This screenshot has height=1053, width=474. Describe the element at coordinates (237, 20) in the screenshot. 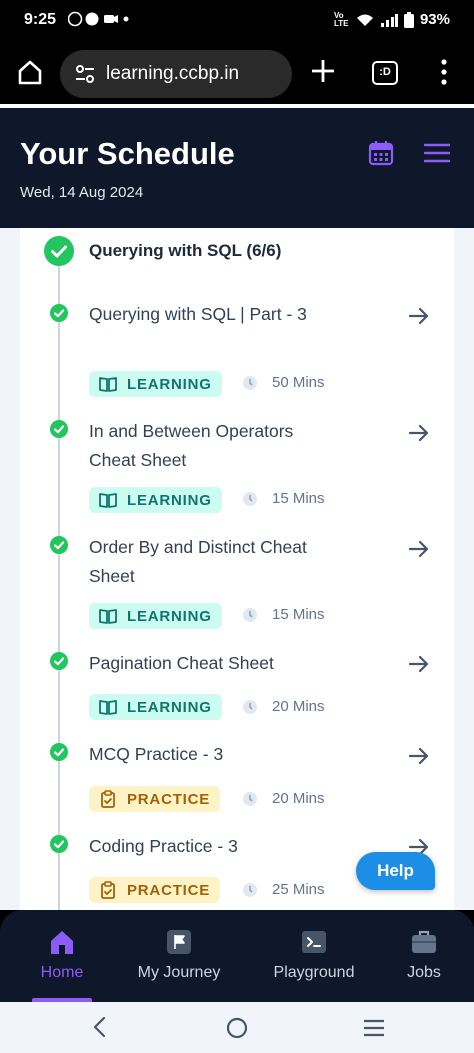

I see `status-bar: 9:25 Vo LTE 93%` at that location.